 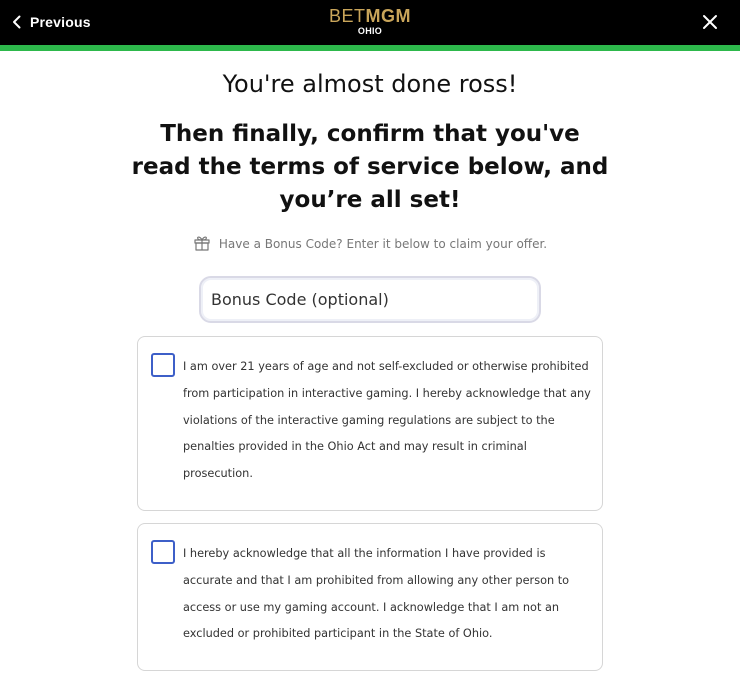 What do you see at coordinates (163, 552) in the screenshot?
I see `accuracy-confirmation-checkbox` at bounding box center [163, 552].